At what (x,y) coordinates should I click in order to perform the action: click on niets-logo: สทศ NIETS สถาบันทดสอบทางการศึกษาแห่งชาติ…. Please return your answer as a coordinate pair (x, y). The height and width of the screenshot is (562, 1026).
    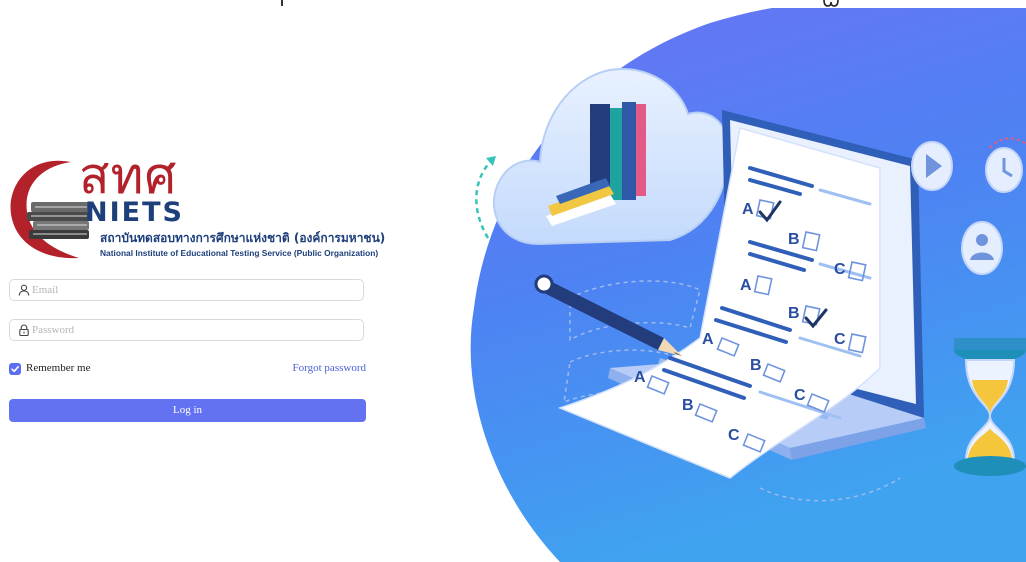
    Looking at the image, I should click on (197, 204).